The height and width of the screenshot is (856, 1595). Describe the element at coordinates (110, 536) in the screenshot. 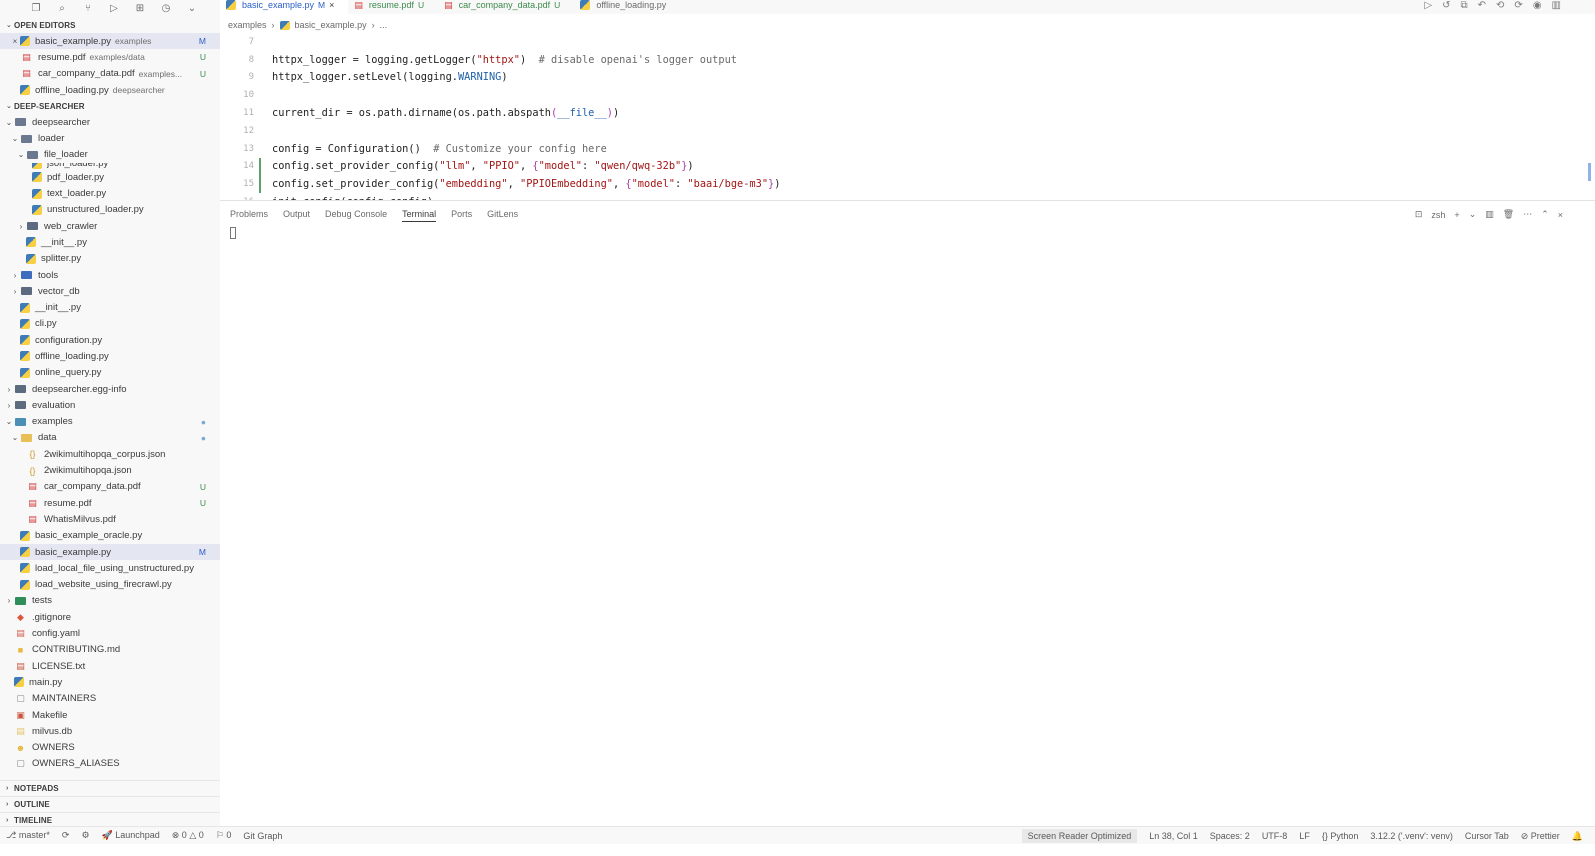

I see `tree-file: basic_example_oracle.py` at that location.